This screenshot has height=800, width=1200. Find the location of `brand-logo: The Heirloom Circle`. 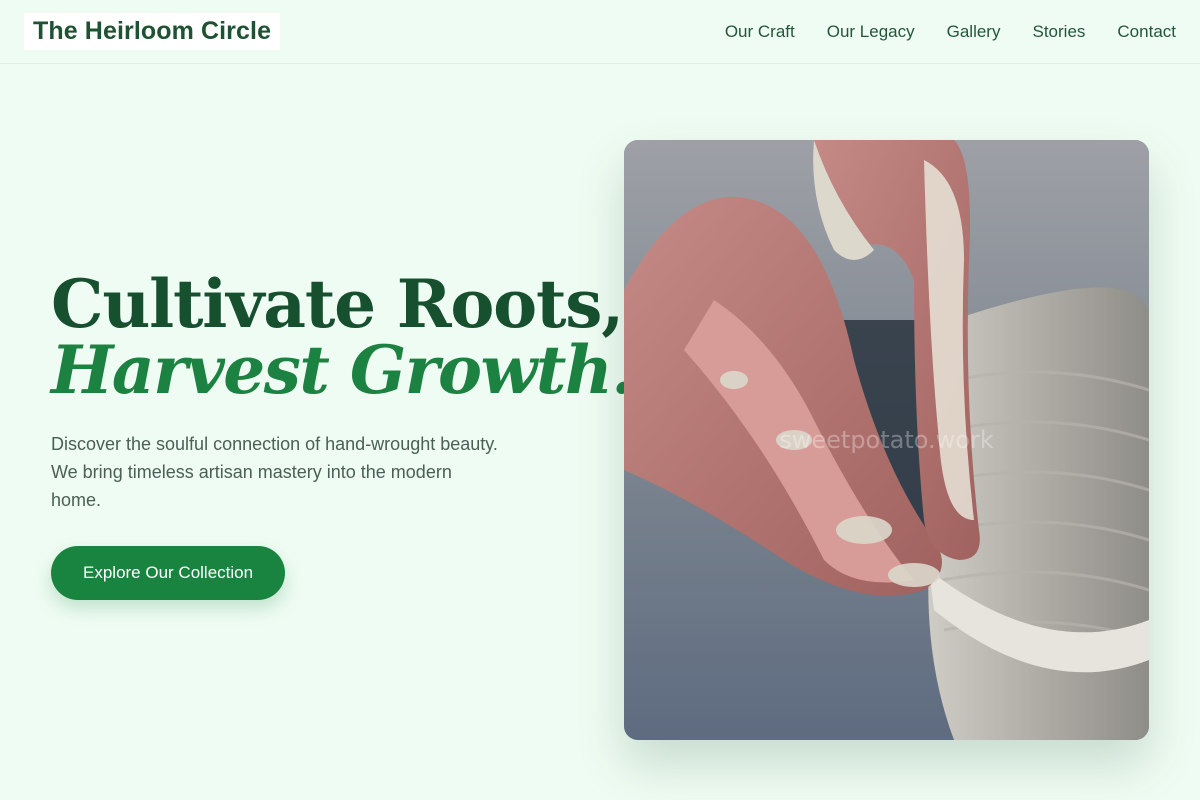

brand-logo: The Heirloom Circle is located at coordinates (152, 31).